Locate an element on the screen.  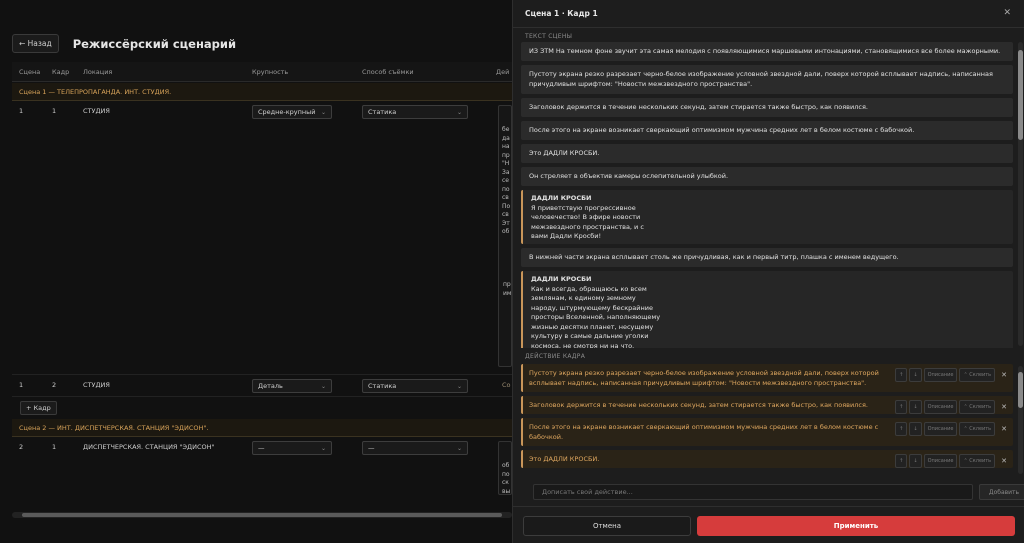
action-snippet: В д об по ск вы та этс is located at coordinates (506, 478).